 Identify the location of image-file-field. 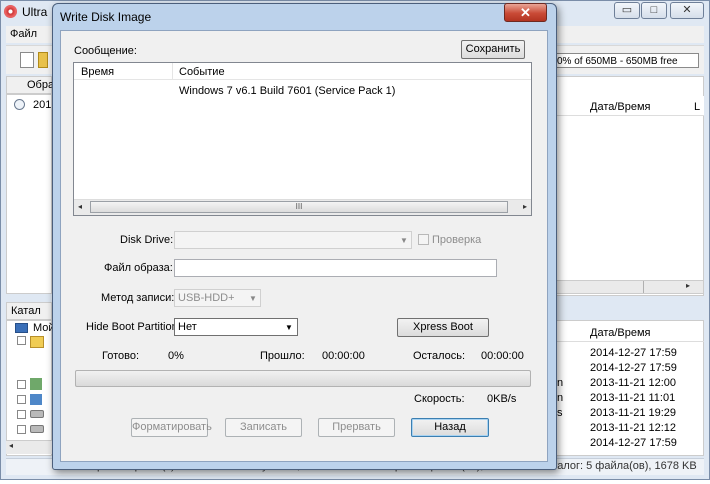
(335, 268).